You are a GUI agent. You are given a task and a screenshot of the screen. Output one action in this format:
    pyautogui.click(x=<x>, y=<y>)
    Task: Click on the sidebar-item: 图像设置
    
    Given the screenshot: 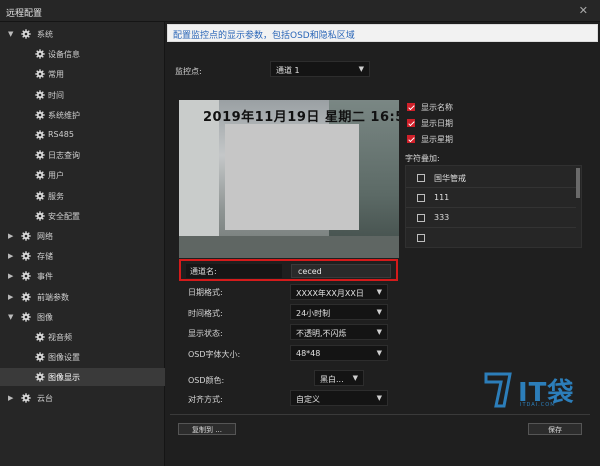 What is the action you would take?
    pyautogui.click(x=82, y=357)
    